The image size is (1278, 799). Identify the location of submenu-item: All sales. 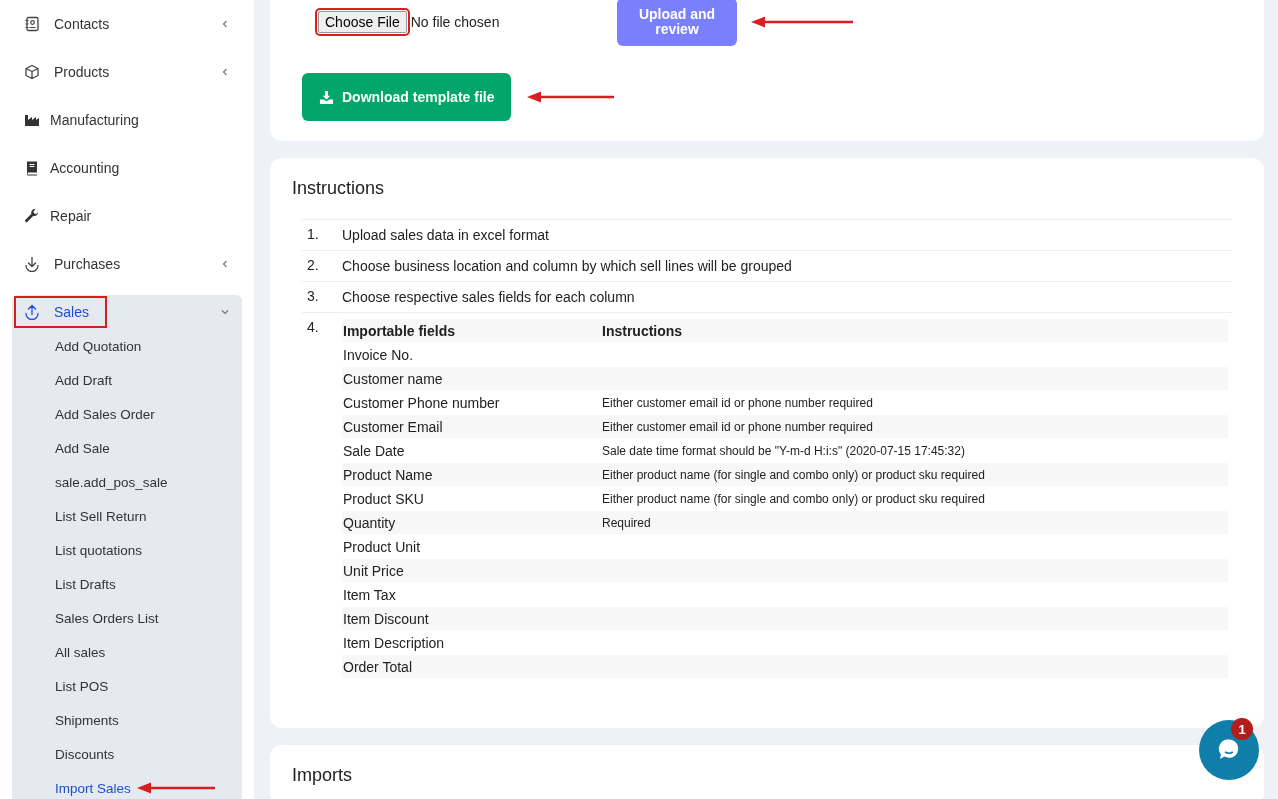
(80, 652).